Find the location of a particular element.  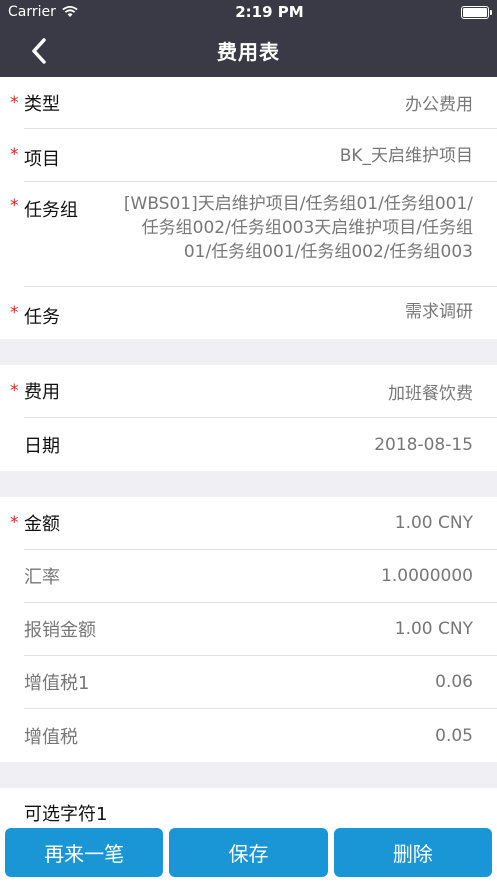

chevron-left-icon is located at coordinates (39, 51).